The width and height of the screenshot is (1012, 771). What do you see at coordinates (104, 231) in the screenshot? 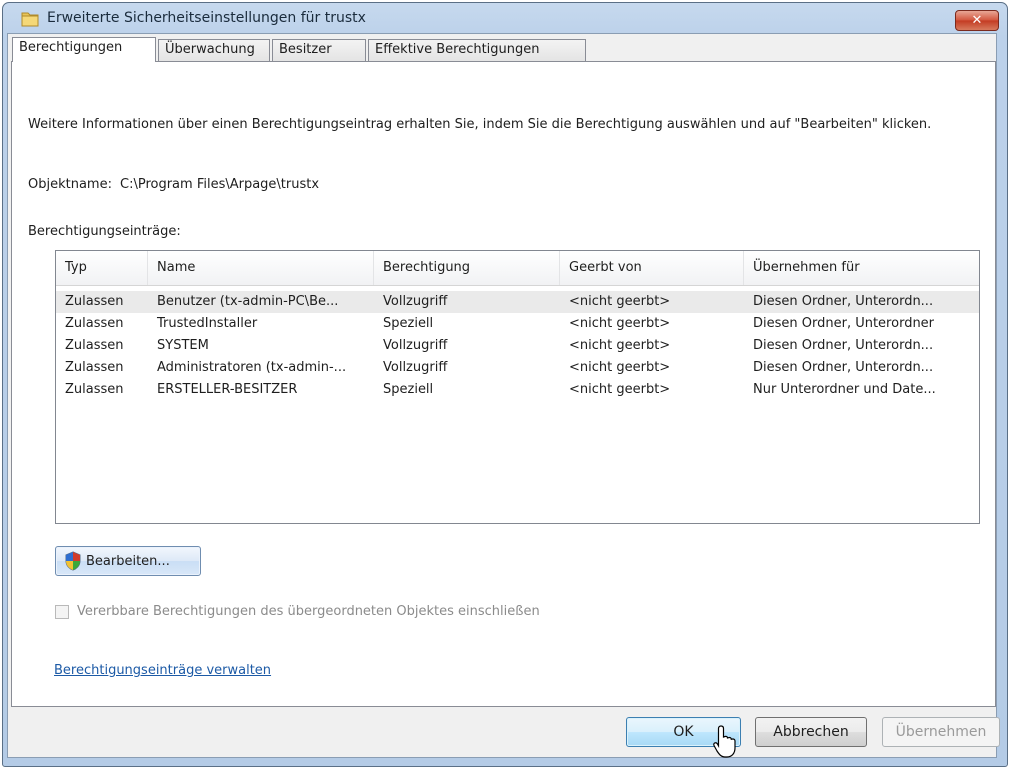
I see `permission-entries-label: Berechtigungseinträge:` at bounding box center [104, 231].